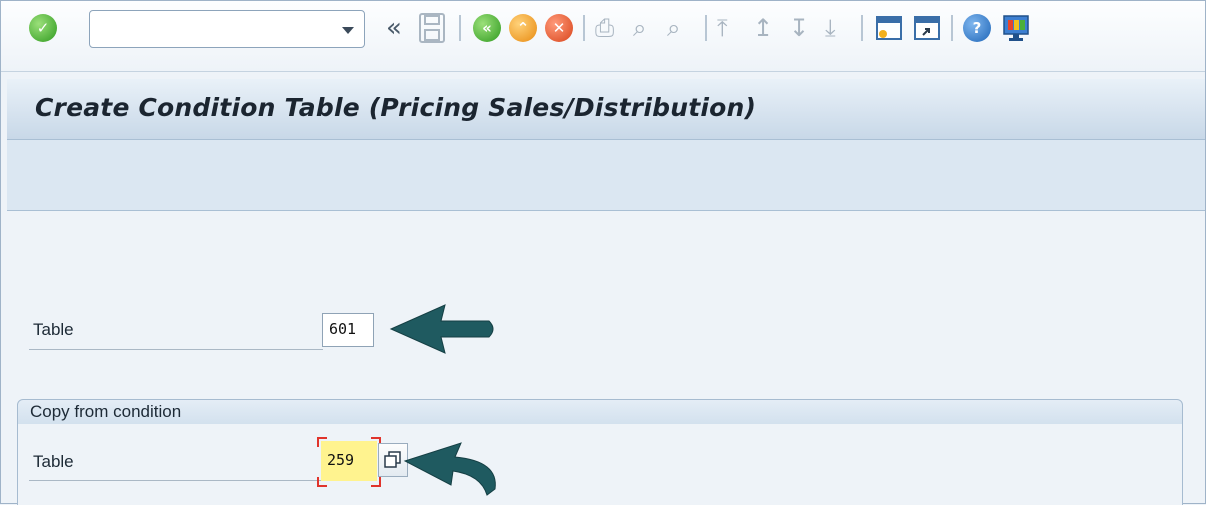 This screenshot has width=1206, height=505. I want to click on first-page-icon: ⤒, so click(722, 28).